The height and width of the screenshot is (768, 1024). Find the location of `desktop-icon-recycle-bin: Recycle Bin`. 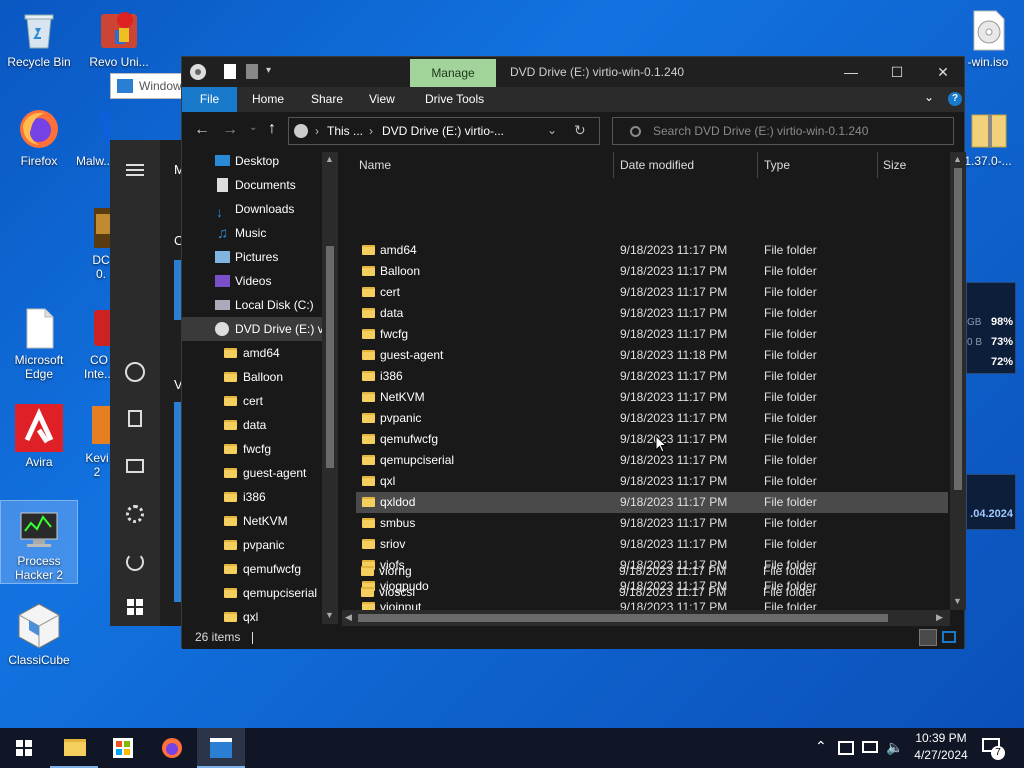

desktop-icon-recycle-bin: Recycle Bin is located at coordinates (39, 38).